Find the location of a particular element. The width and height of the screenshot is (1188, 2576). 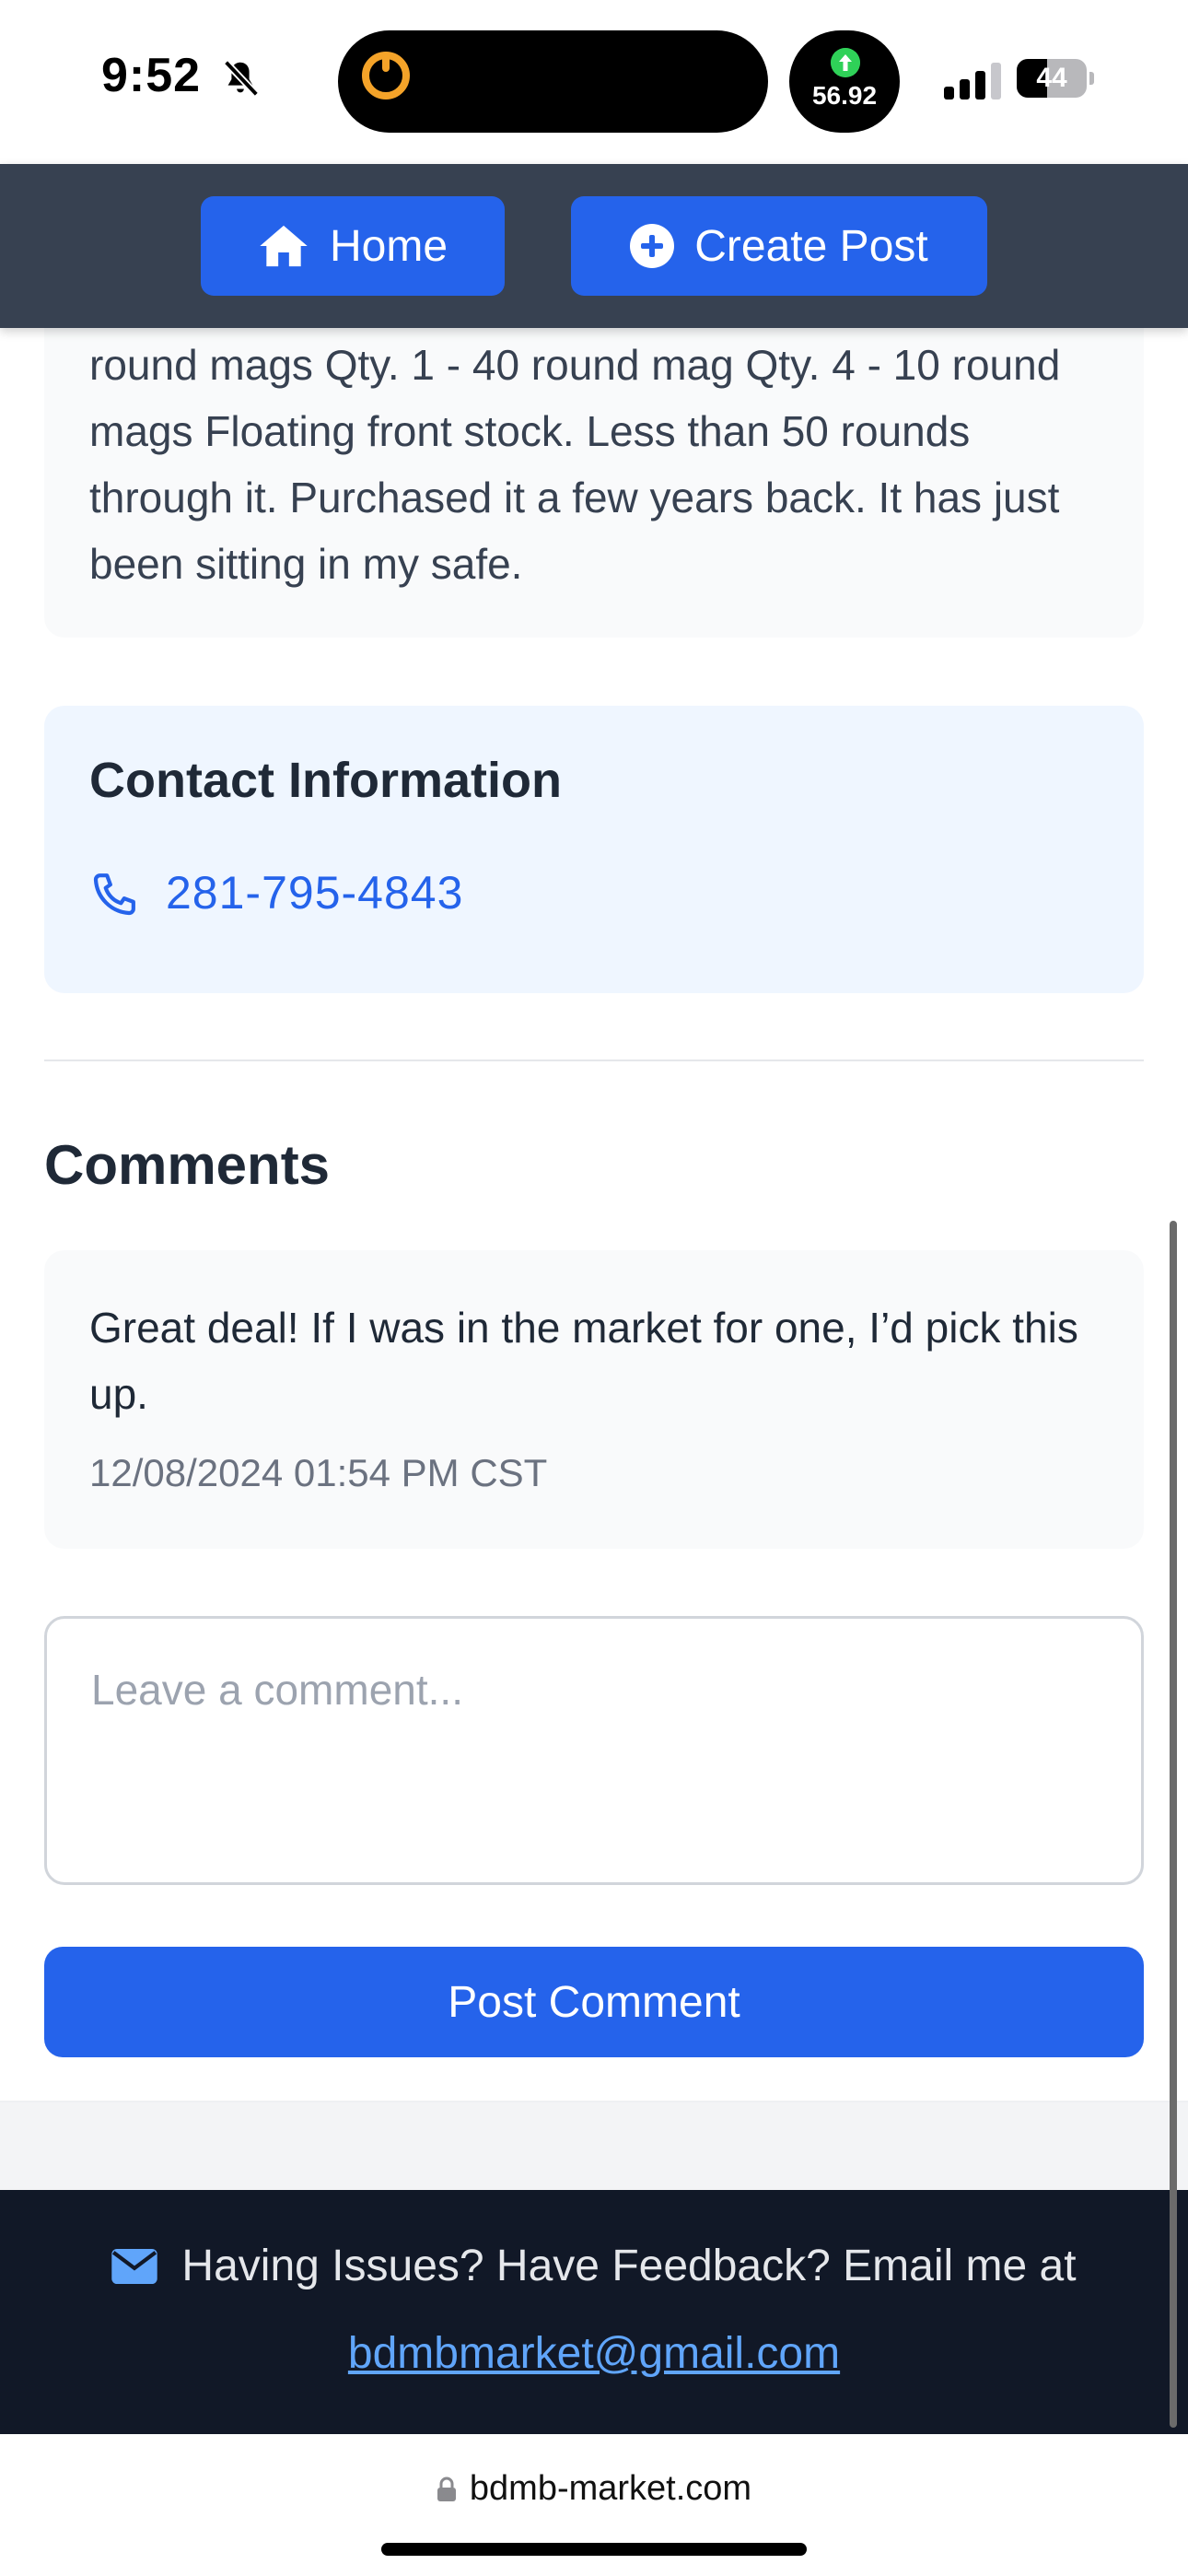

battery-icon: 44 is located at coordinates (1055, 78).